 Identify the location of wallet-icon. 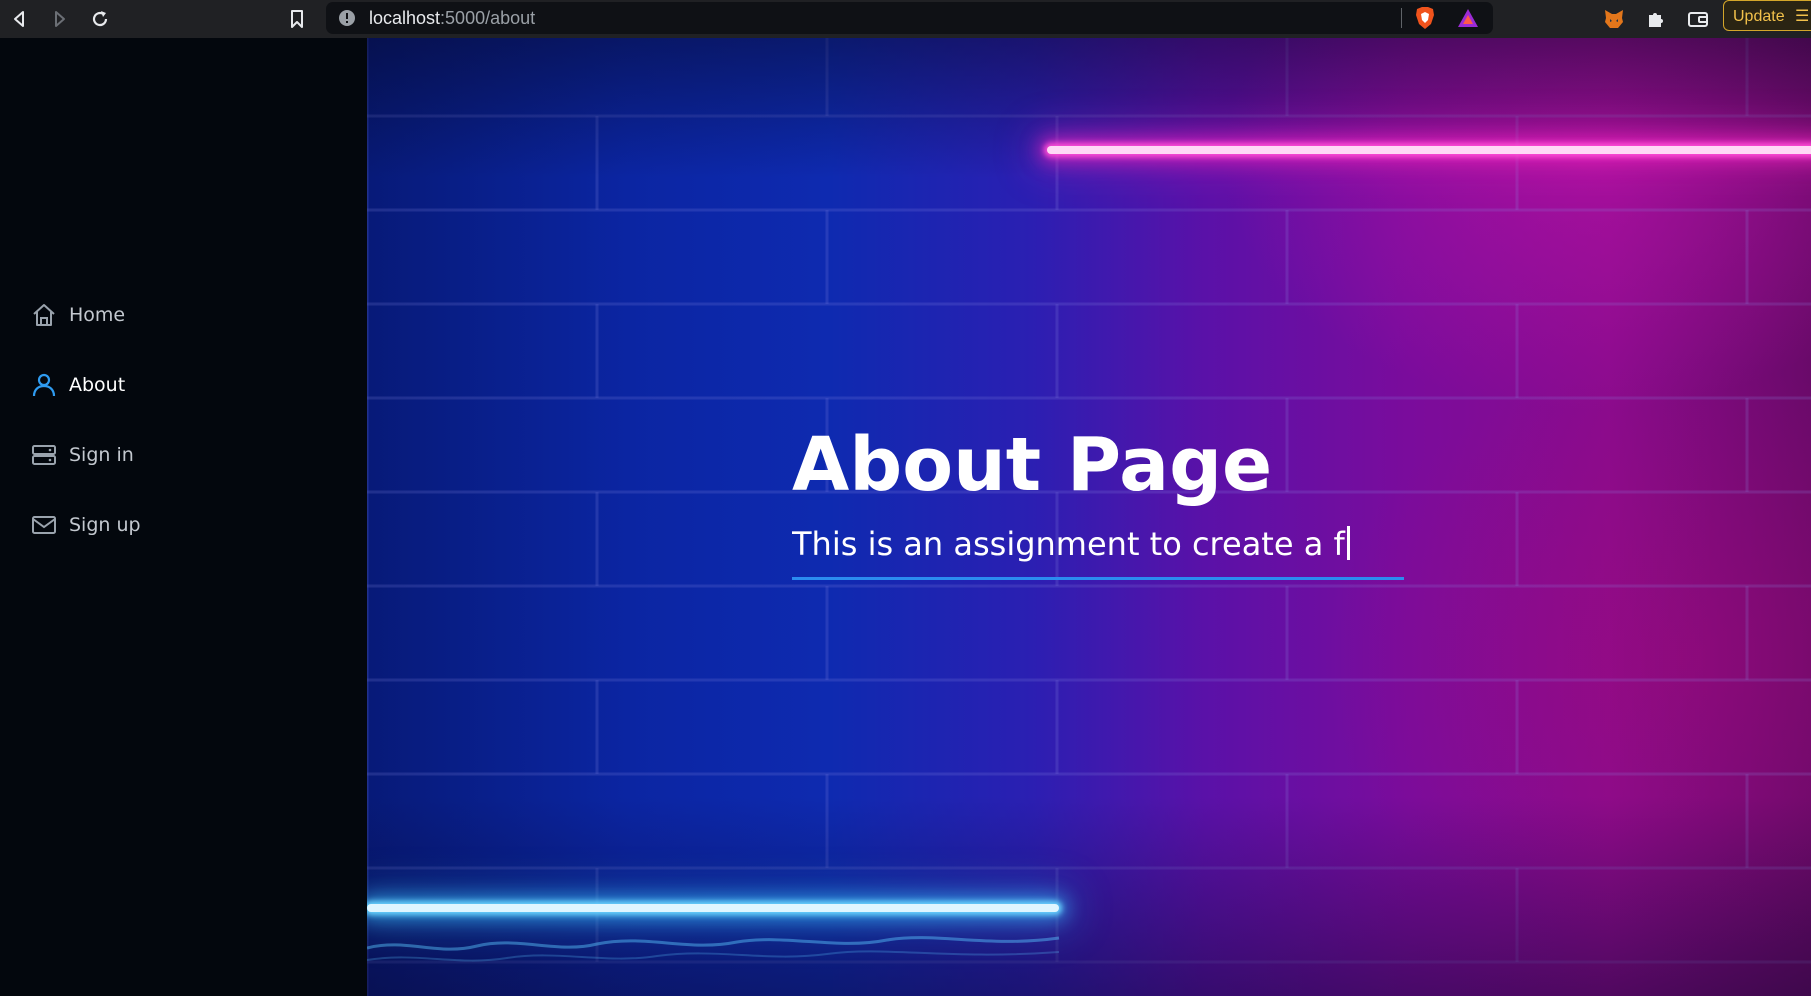
(1698, 19).